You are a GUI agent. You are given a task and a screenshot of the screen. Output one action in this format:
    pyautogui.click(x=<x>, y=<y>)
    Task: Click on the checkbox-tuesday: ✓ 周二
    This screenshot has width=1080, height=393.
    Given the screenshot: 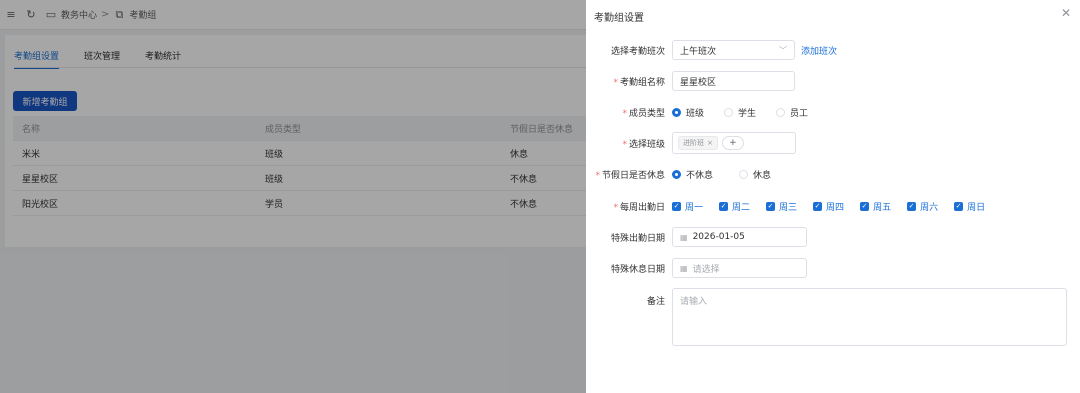 What is the action you would take?
    pyautogui.click(x=734, y=206)
    